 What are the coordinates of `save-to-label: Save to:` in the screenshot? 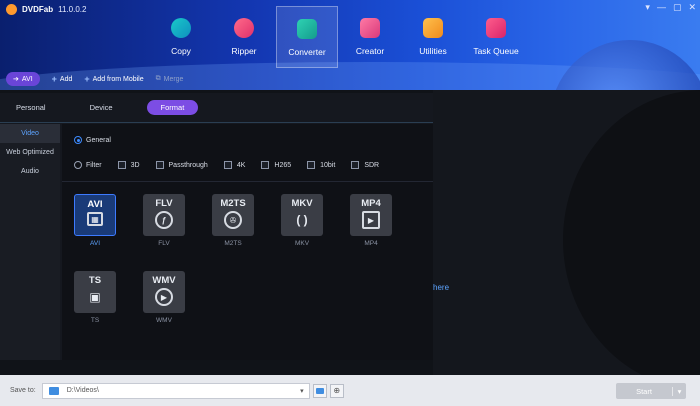 It's located at (23, 390).